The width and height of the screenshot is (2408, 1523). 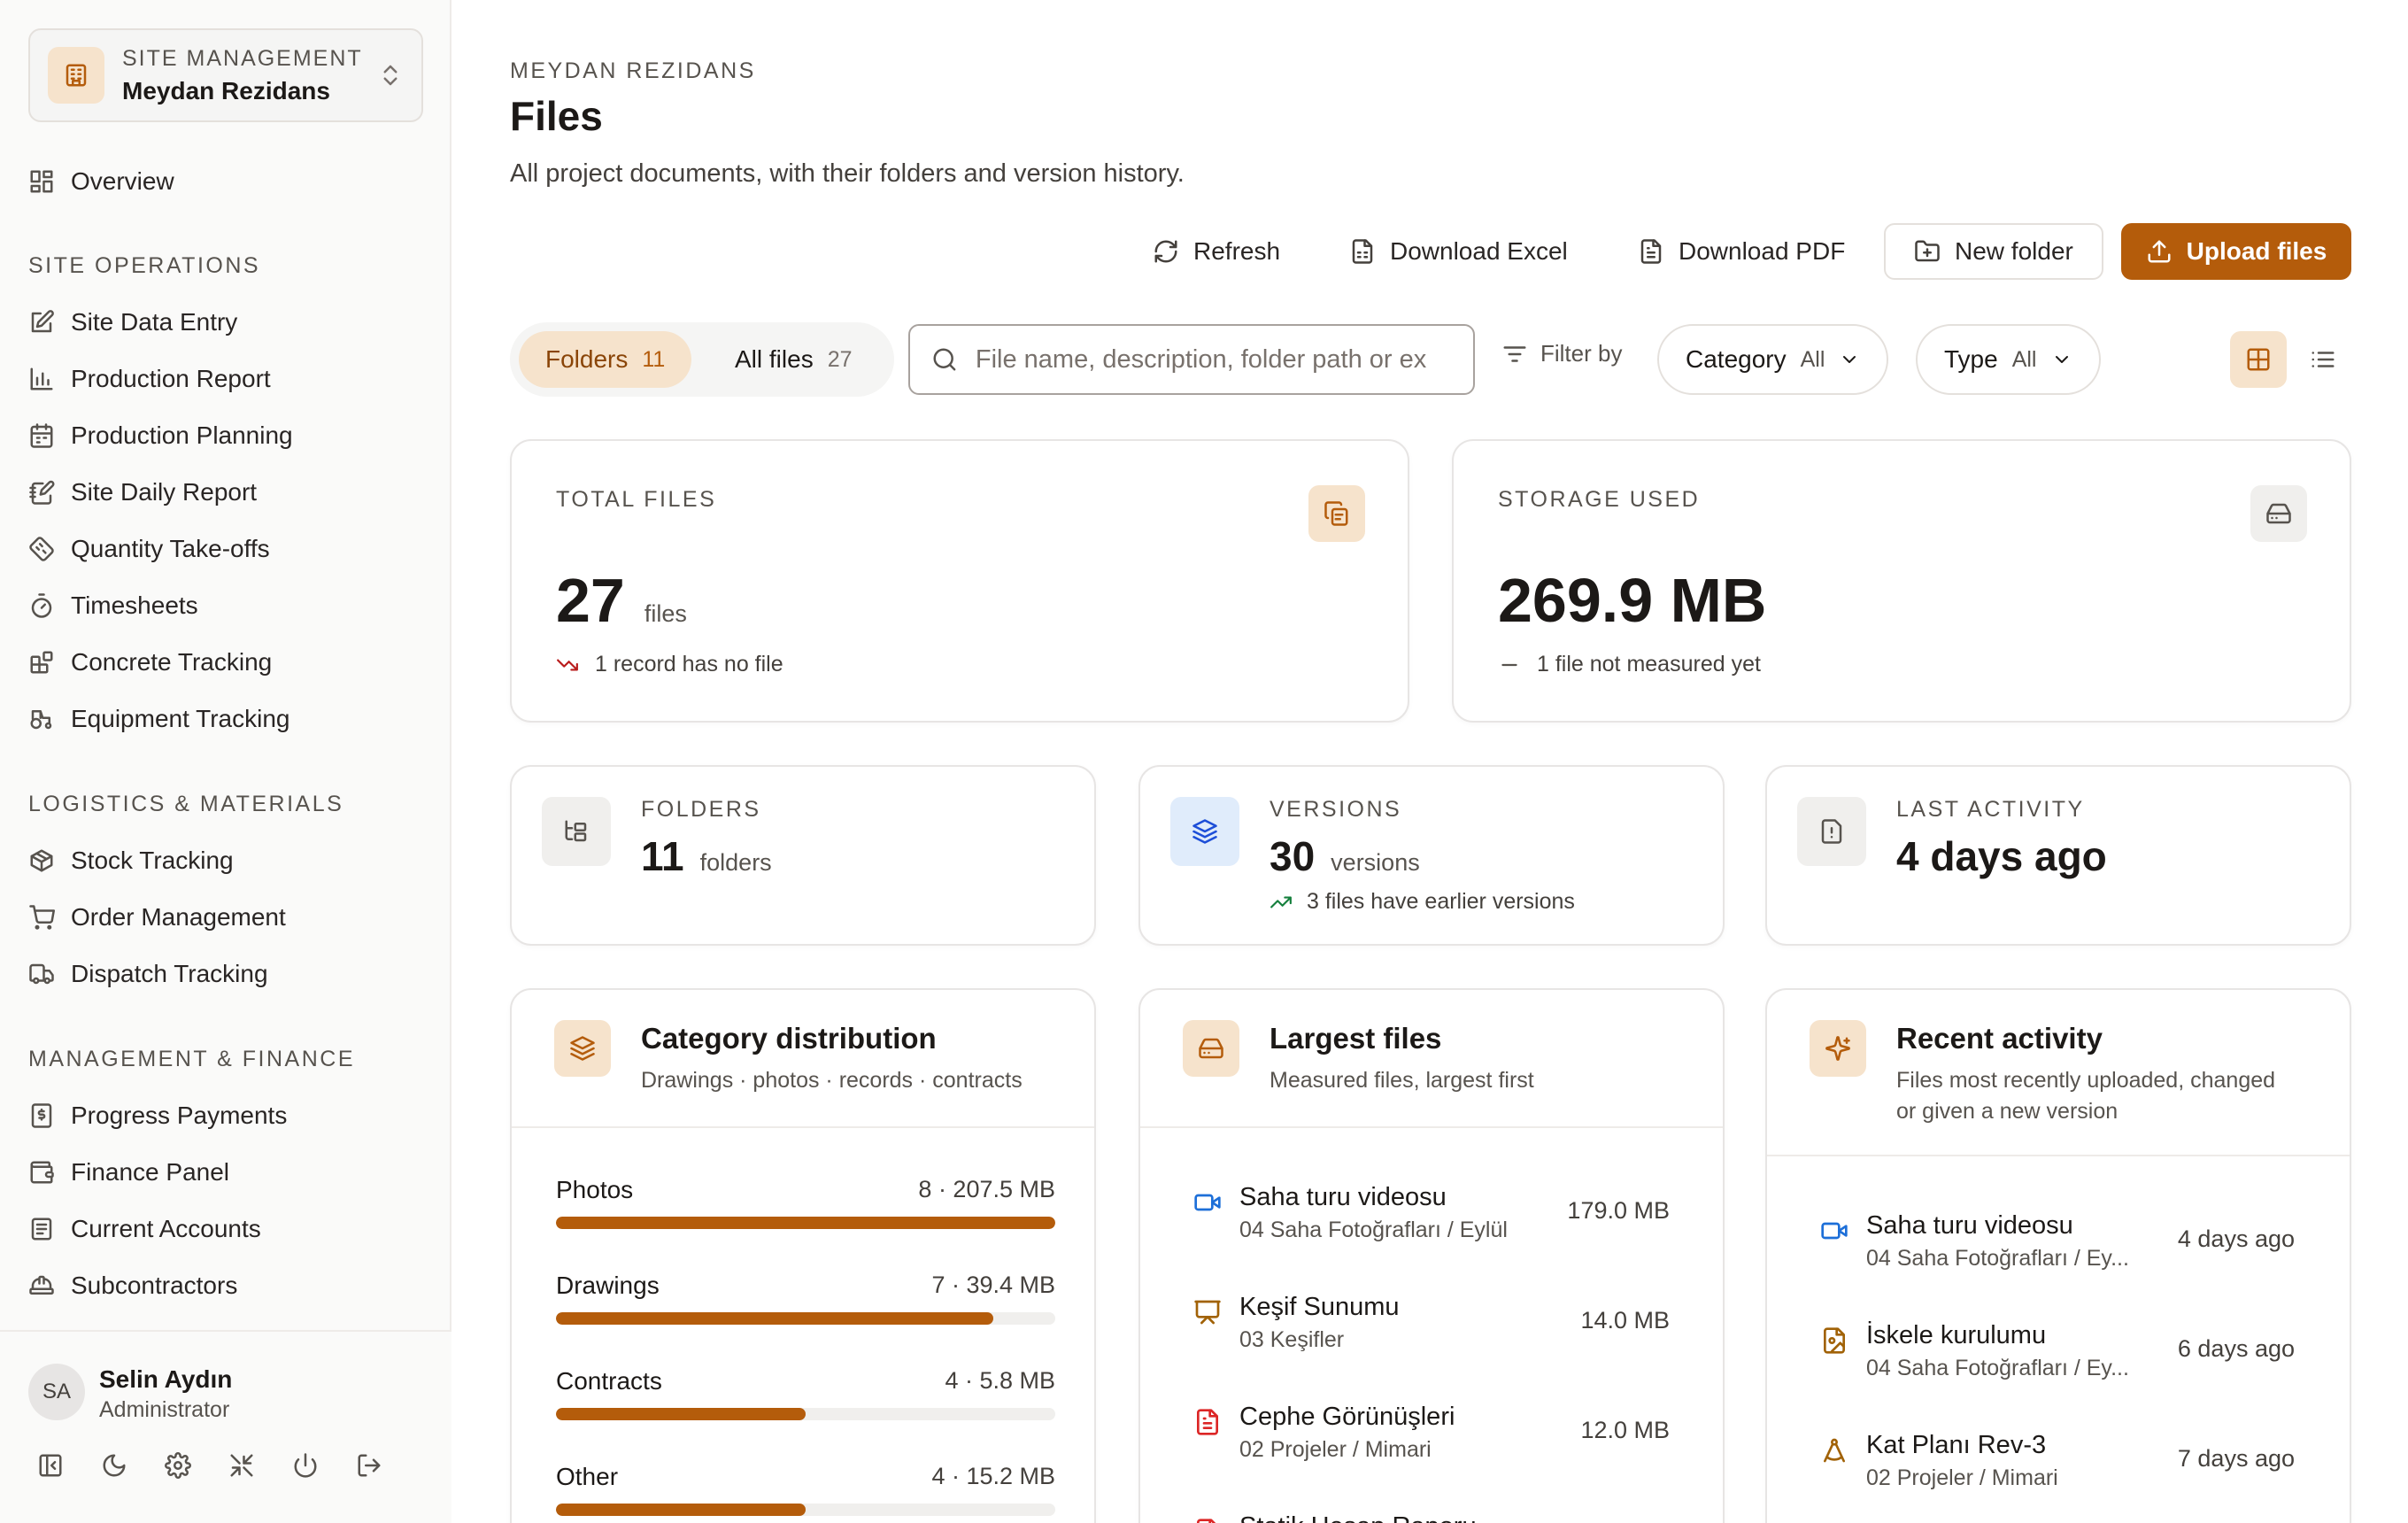 I want to click on chevrons-up-down-icon, so click(x=390, y=75).